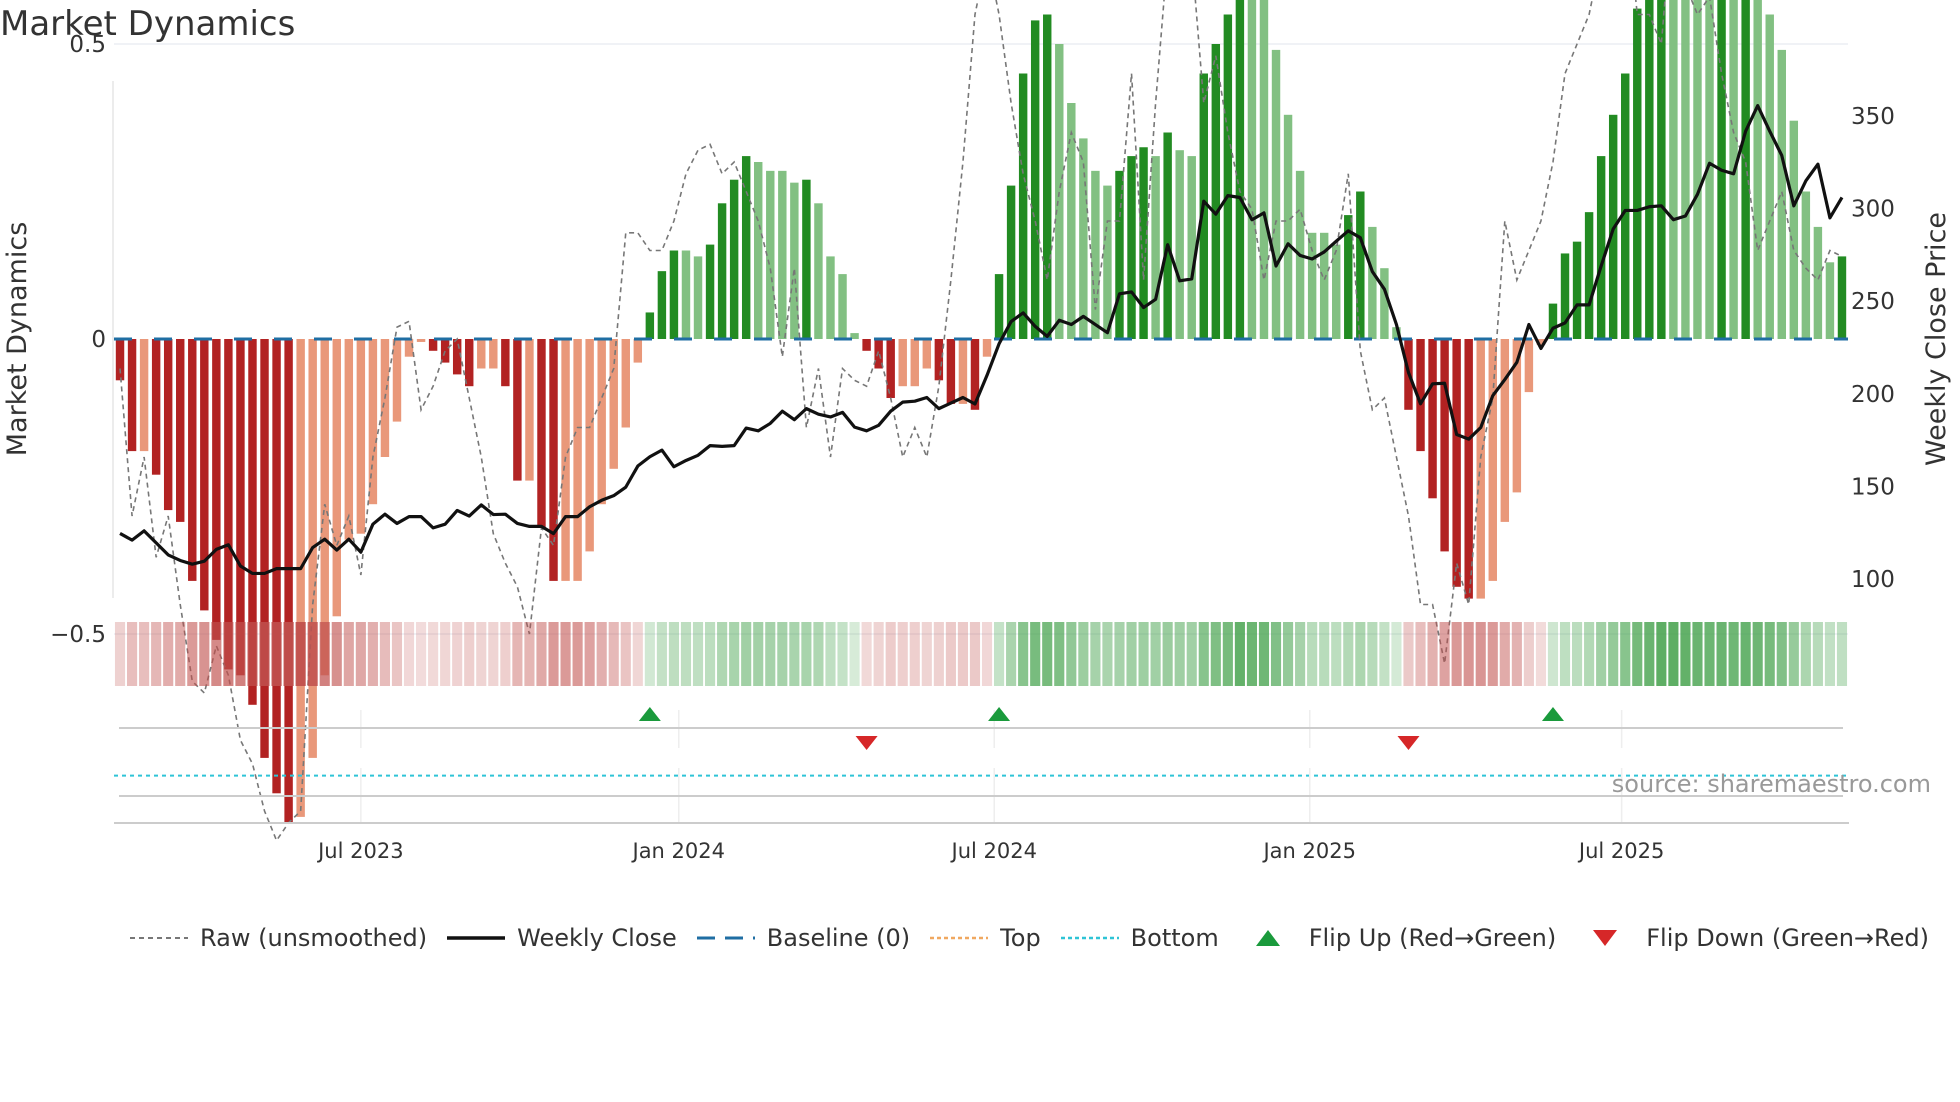 The image size is (1960, 1102). I want to click on legend-bottom-label: Bottom, so click(1174, 938).